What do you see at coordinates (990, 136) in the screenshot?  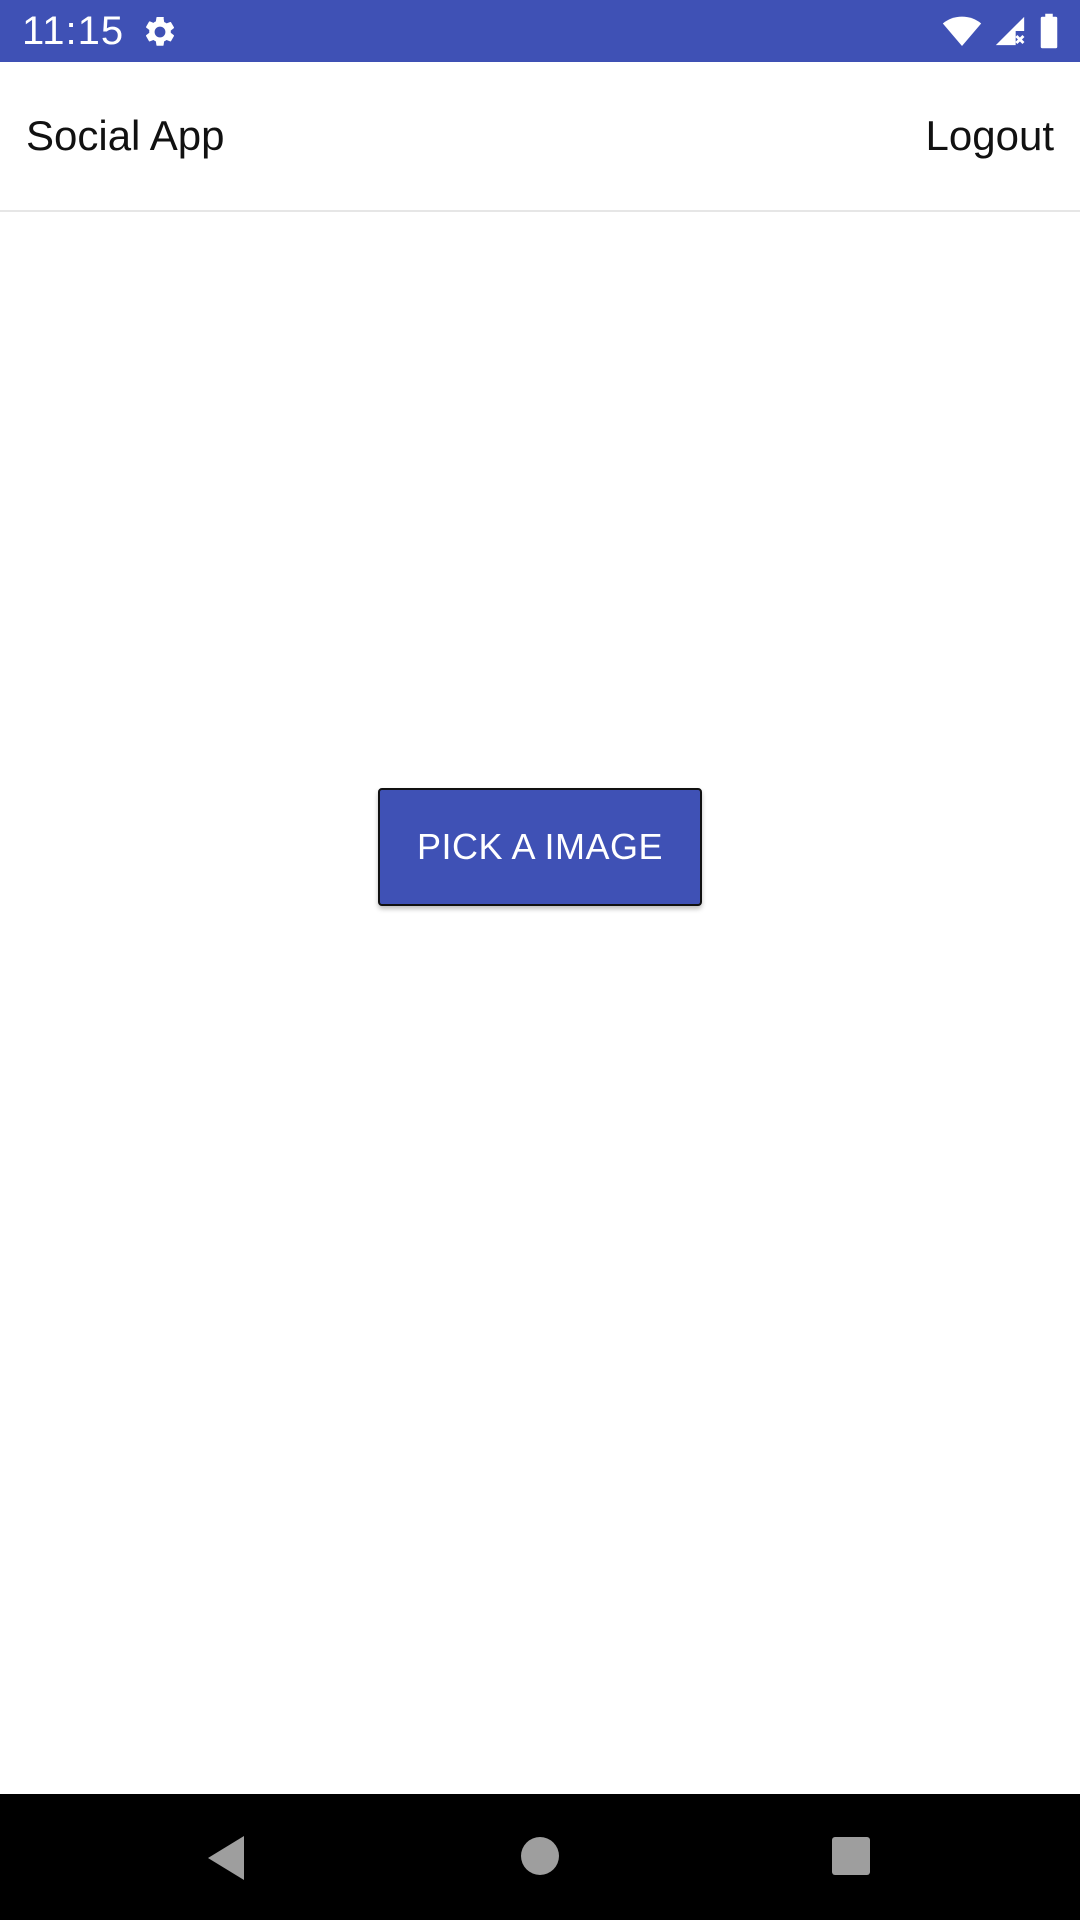 I see `logout-button: Logout` at bounding box center [990, 136].